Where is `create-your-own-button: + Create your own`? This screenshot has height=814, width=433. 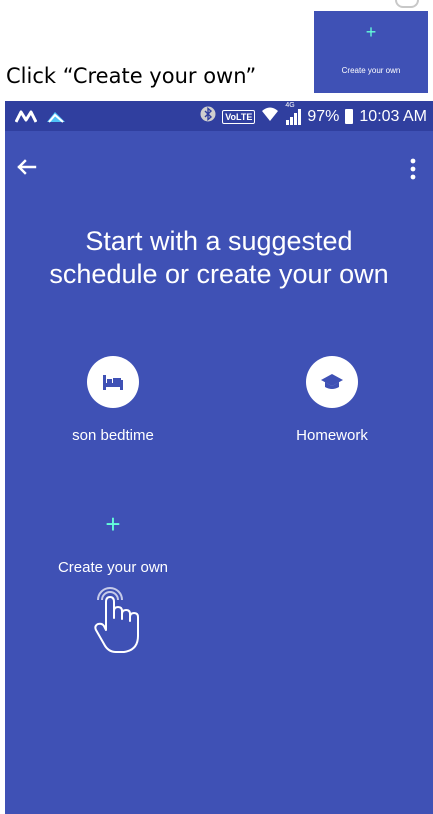 create-your-own-button: + Create your own is located at coordinates (113, 543).